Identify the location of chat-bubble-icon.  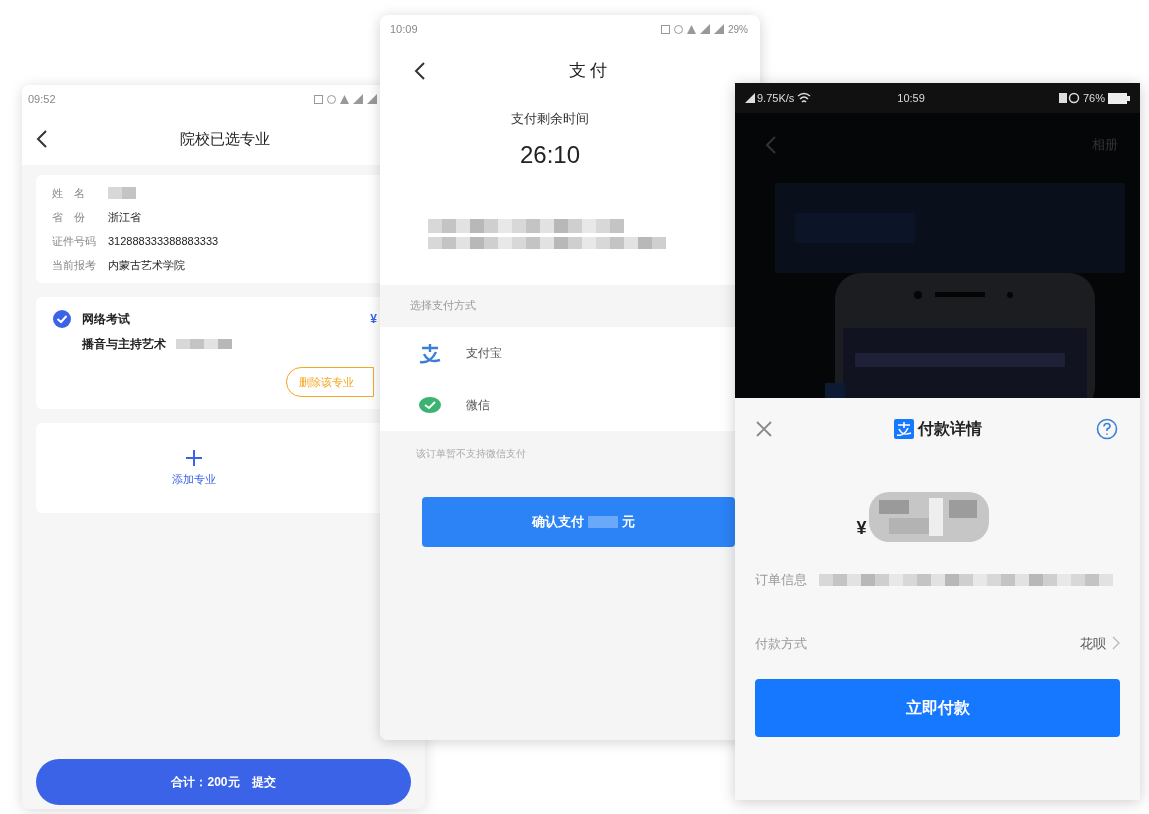
(430, 404).